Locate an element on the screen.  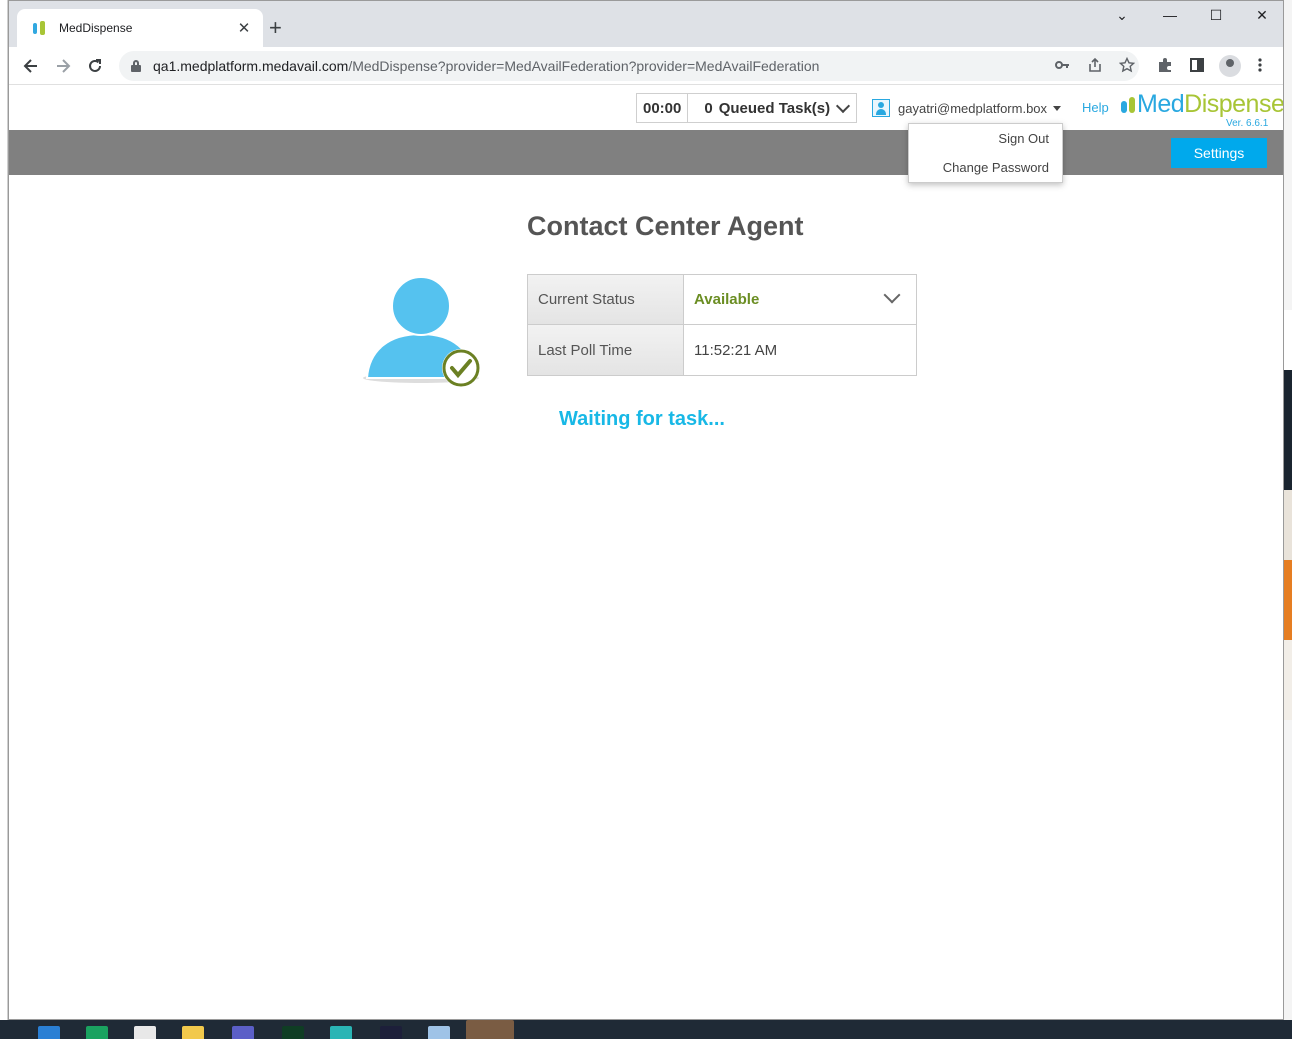
extensions-icon is located at coordinates (1165, 67).